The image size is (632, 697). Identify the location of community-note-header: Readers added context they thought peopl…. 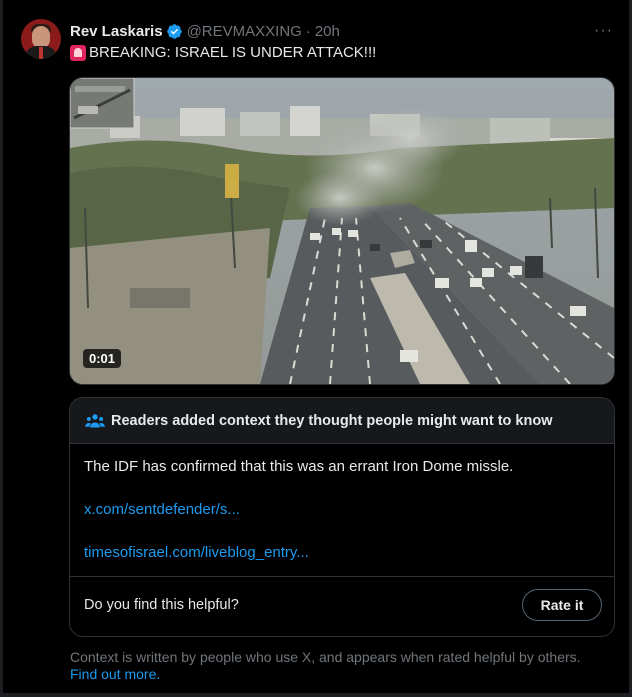
(342, 421).